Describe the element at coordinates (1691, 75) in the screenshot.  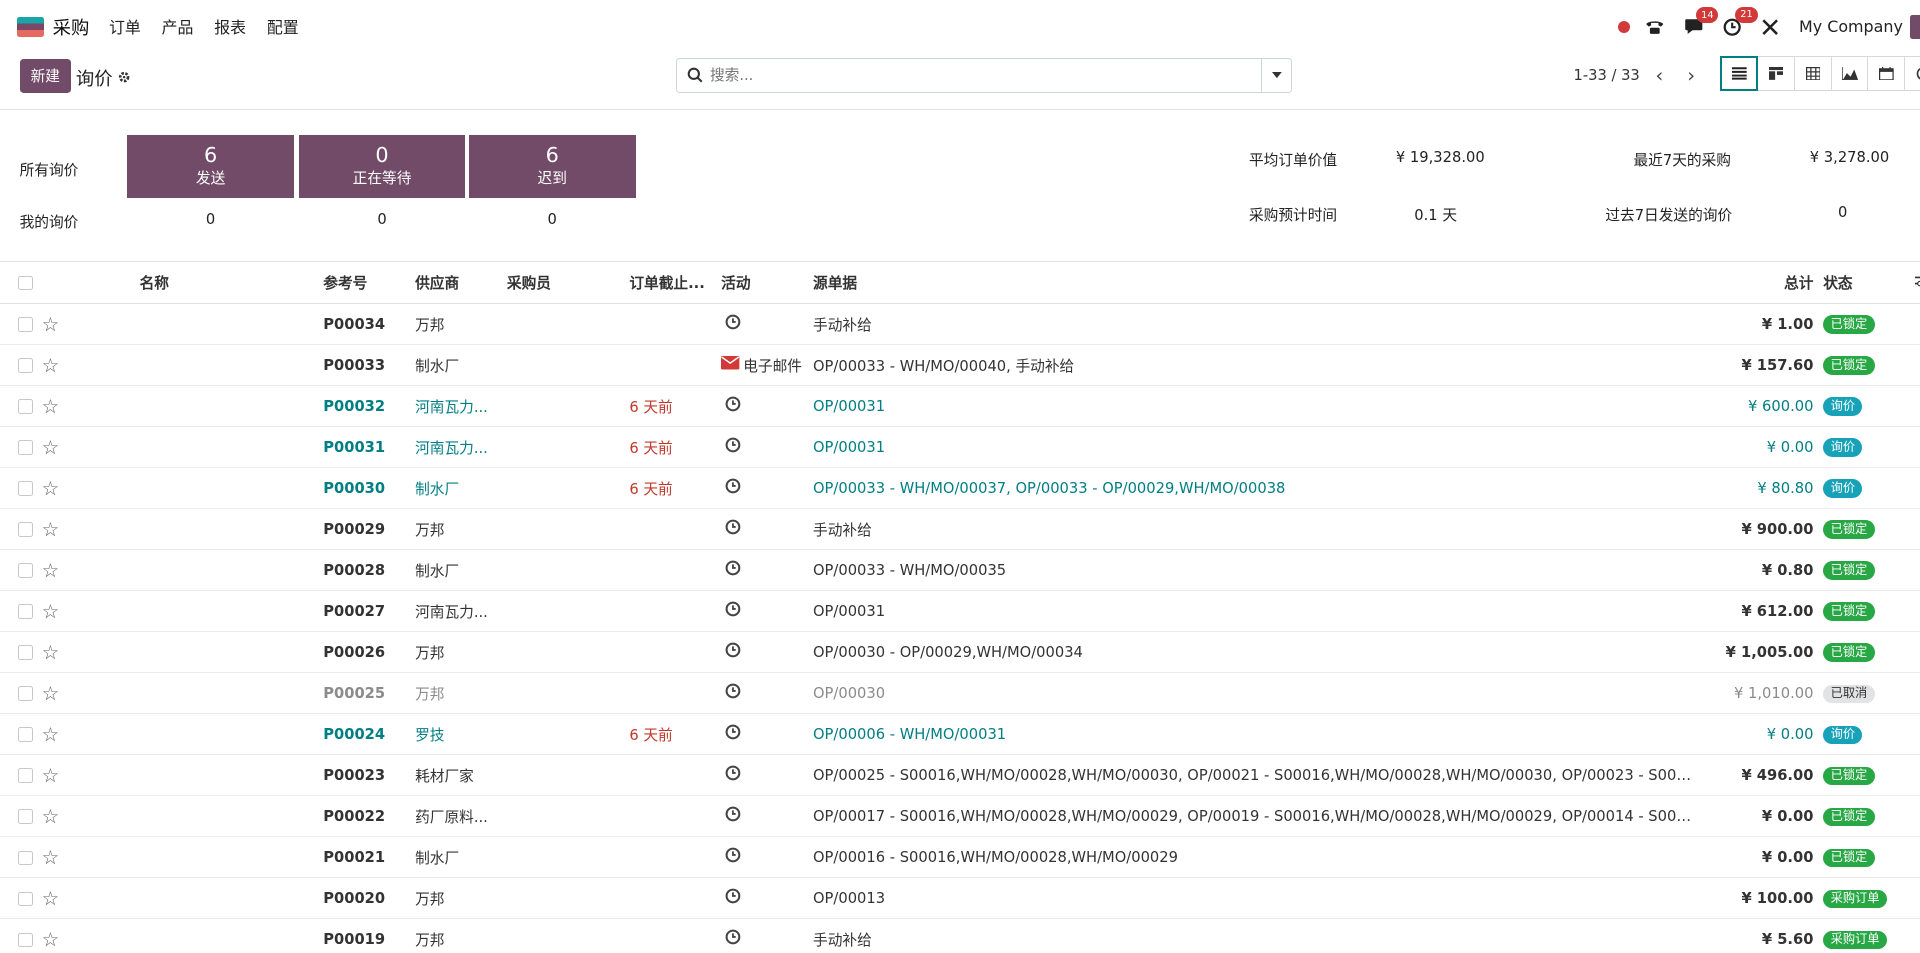
I see `pager-next-icon: ›` at that location.